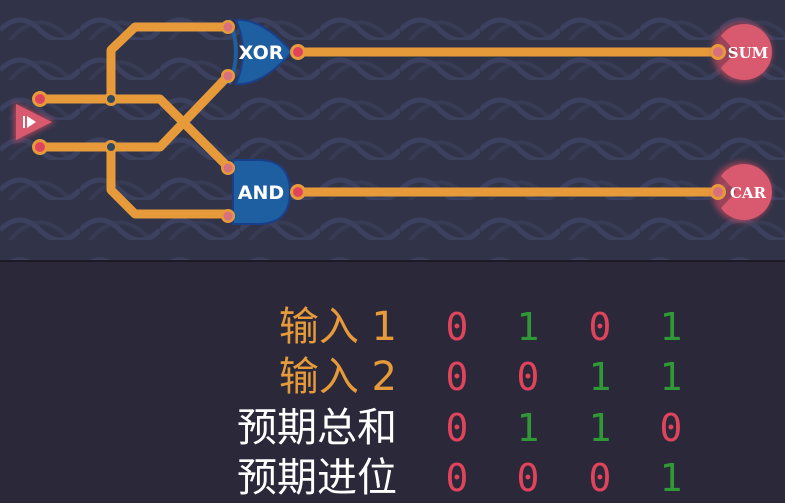 The image size is (785, 503). What do you see at coordinates (337, 377) in the screenshot?
I see `row-label: 输入 2` at bounding box center [337, 377].